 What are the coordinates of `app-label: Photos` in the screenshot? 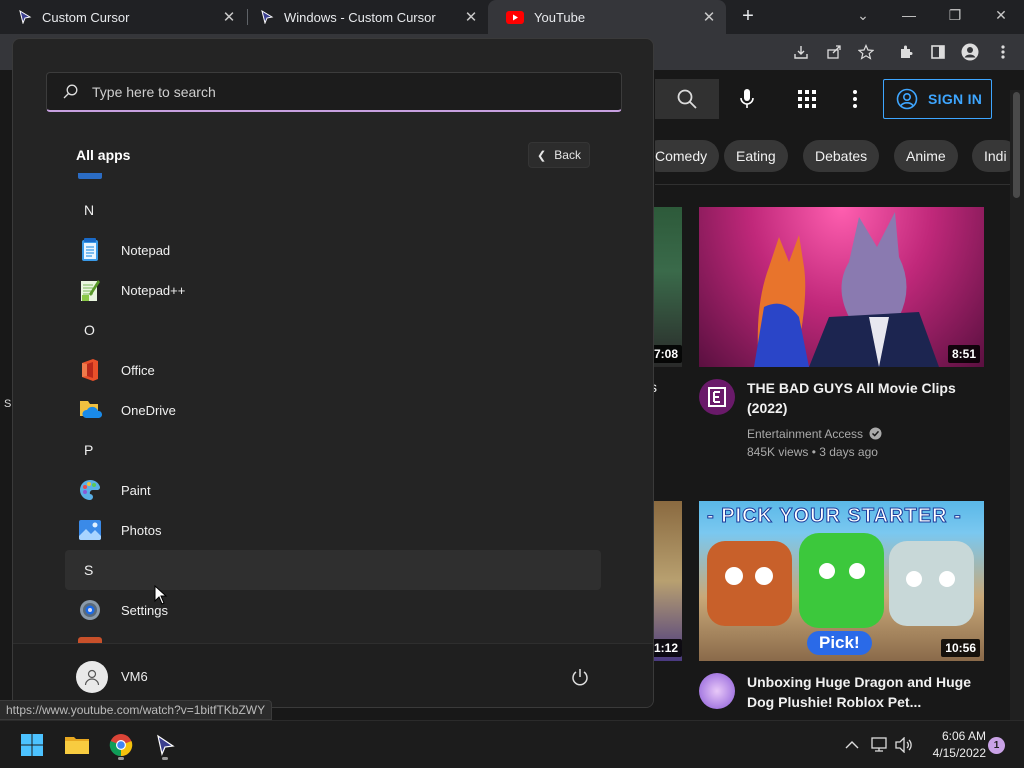 It's located at (141, 530).